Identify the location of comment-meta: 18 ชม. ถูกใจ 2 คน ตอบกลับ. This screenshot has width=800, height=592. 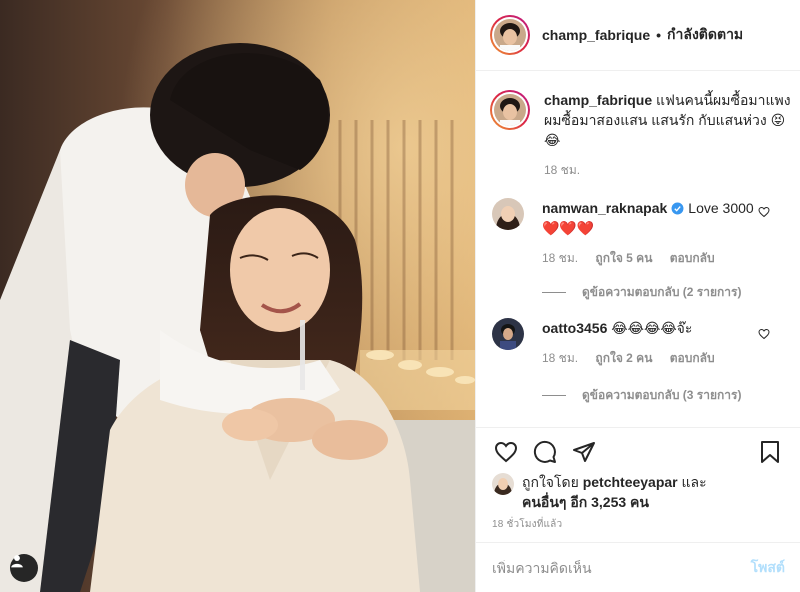
(653, 358).